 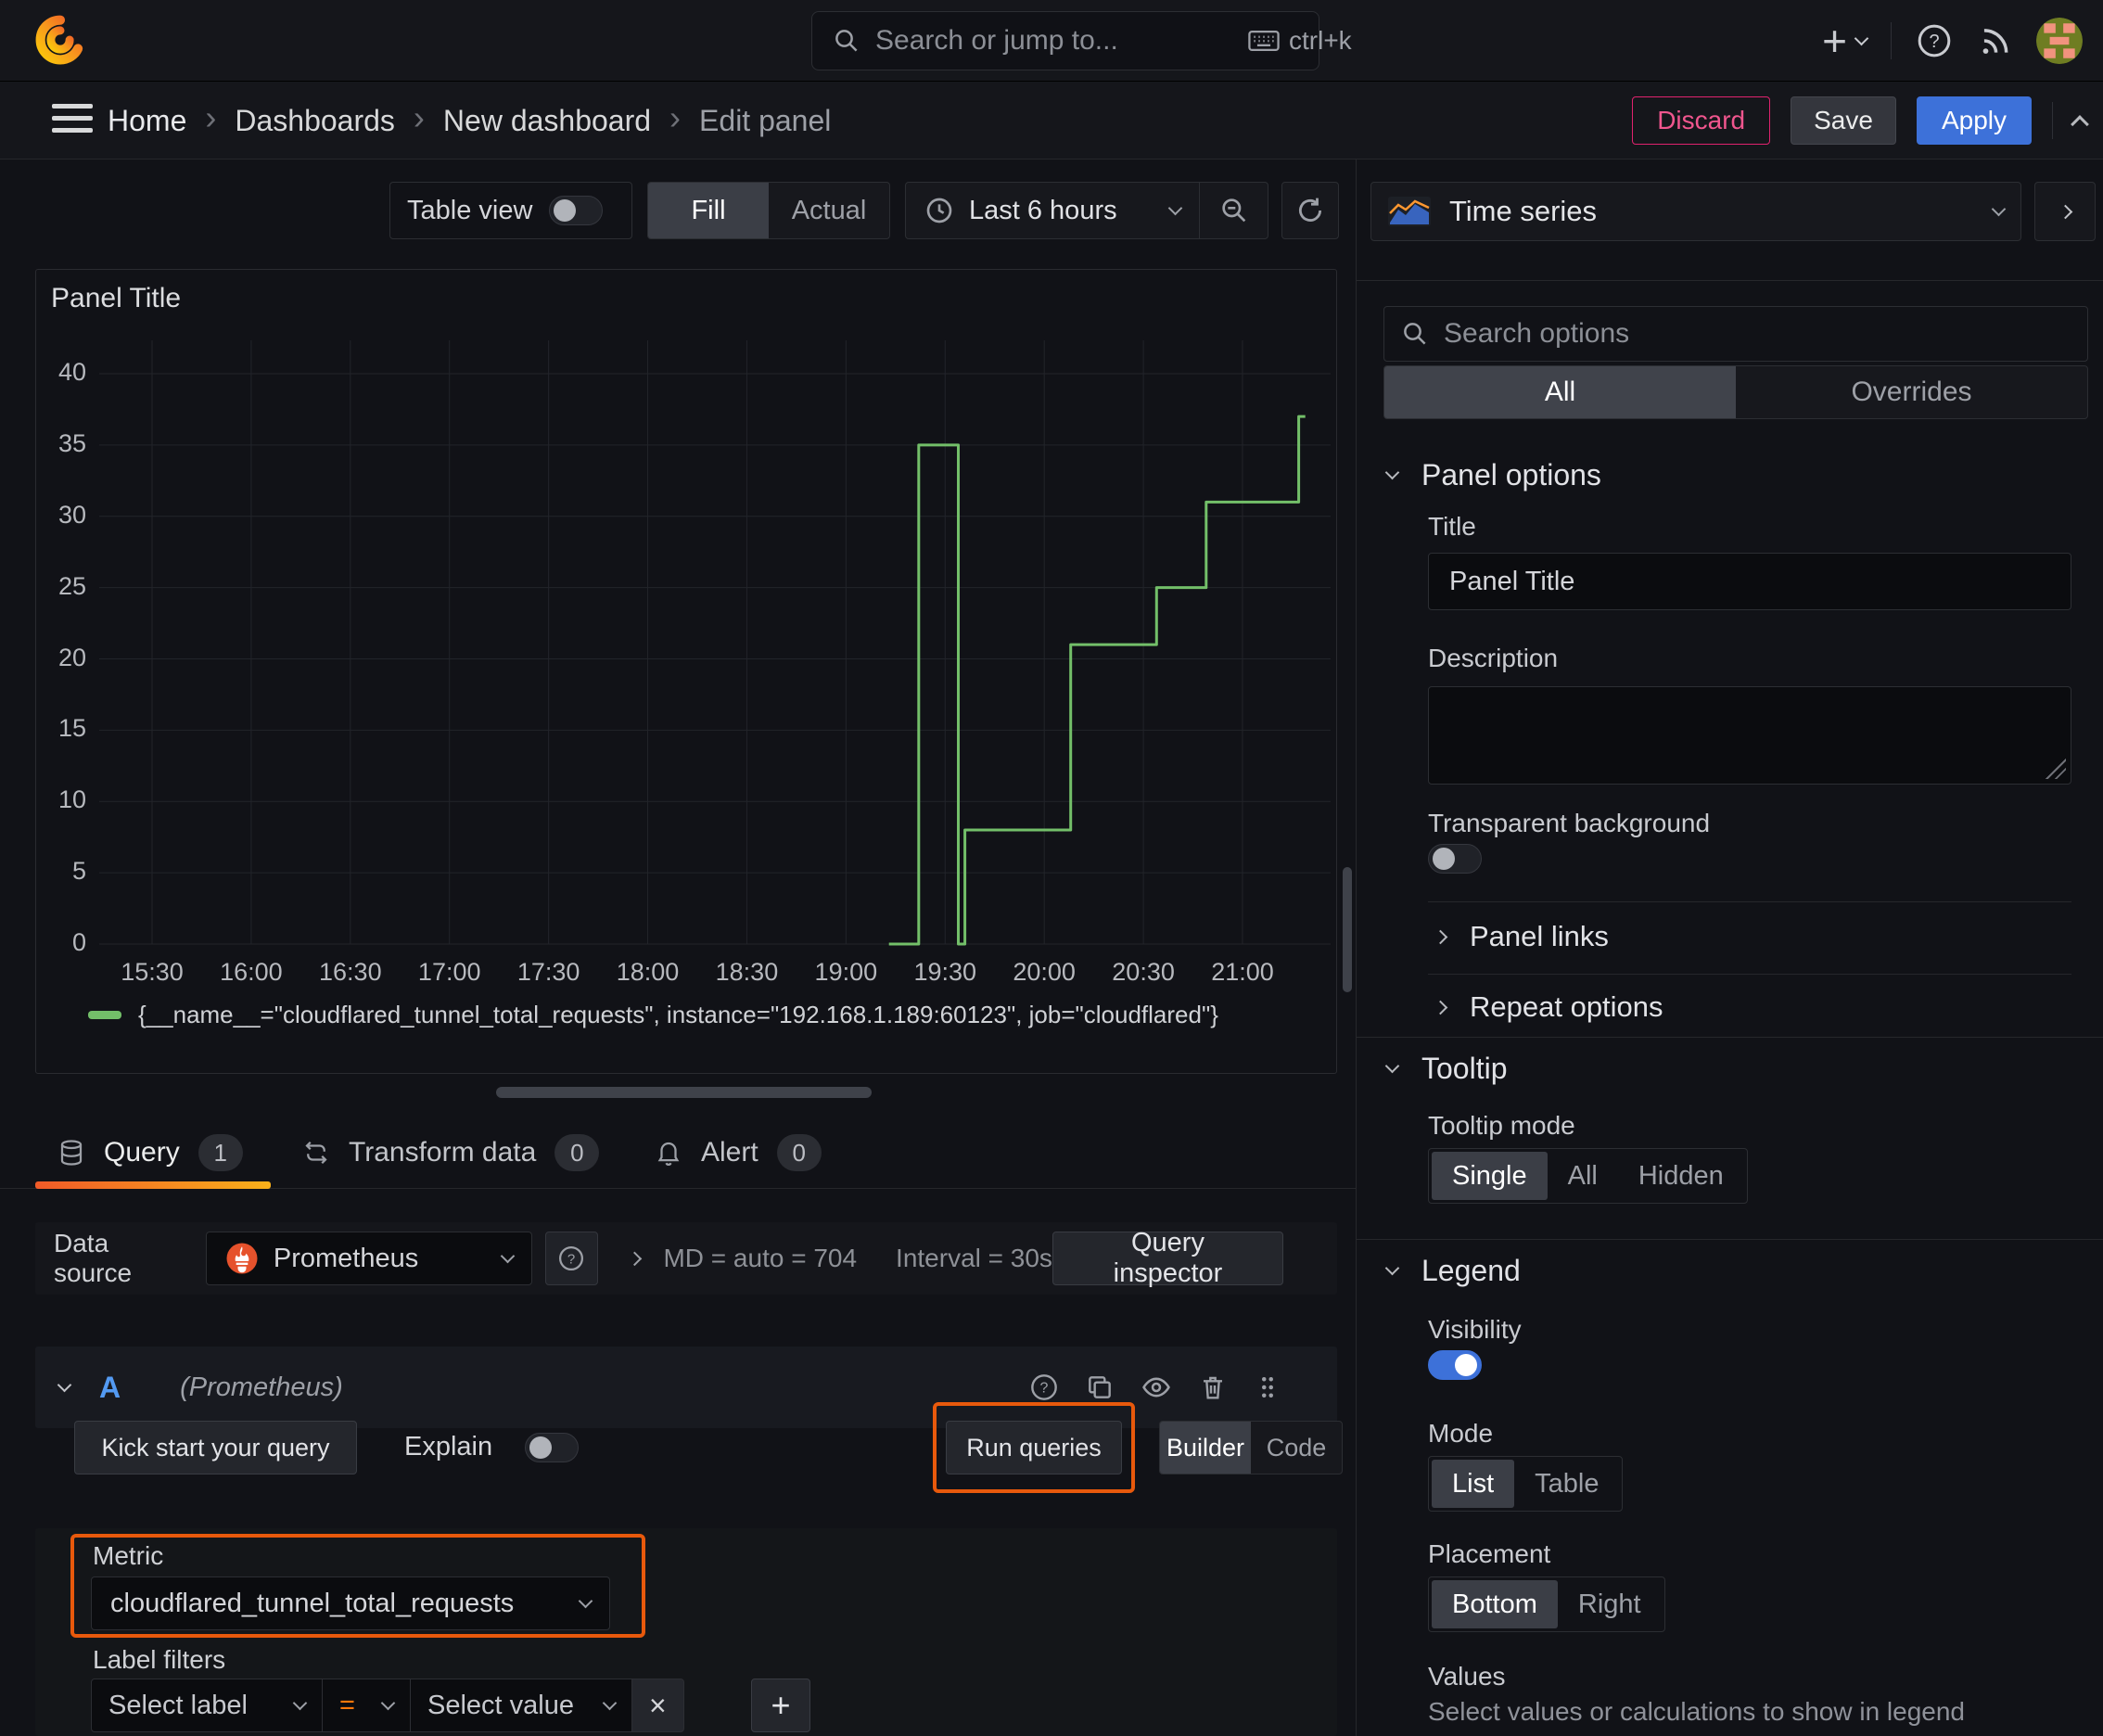 I want to click on breadcrumb-home: Home, so click(x=147, y=121).